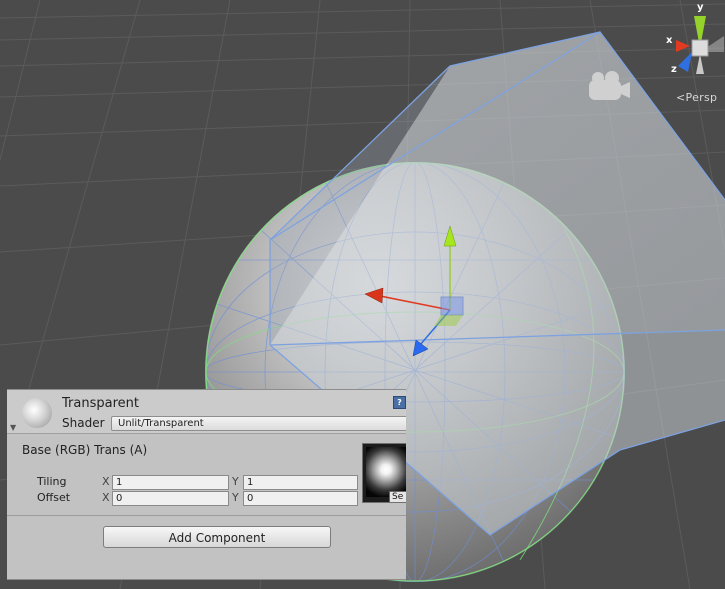  What do you see at coordinates (452, 306) in the screenshot?
I see `gizmo-center-handle` at bounding box center [452, 306].